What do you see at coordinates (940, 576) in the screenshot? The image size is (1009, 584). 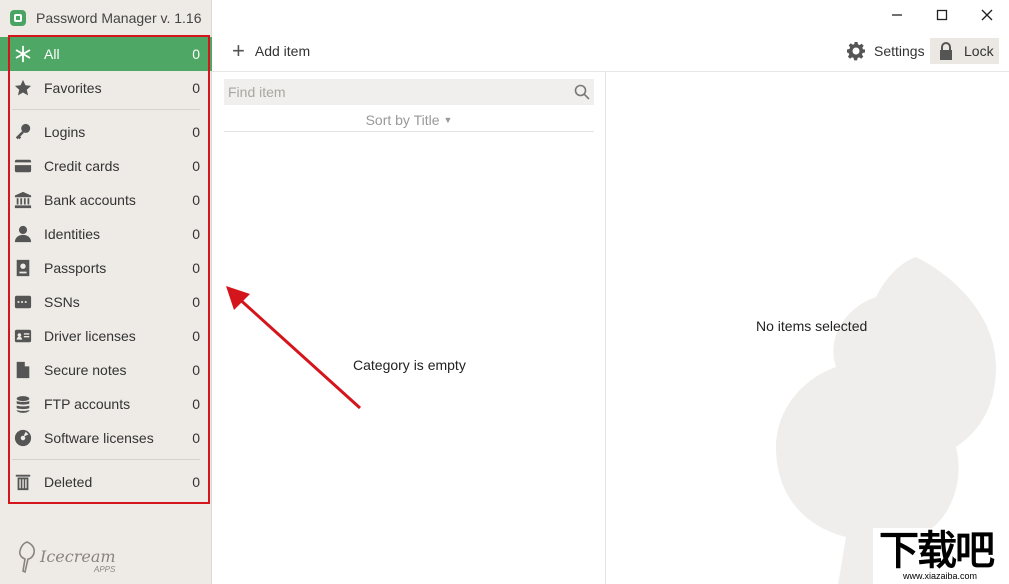 I see `watermark-url: www.xiazaiba.com` at bounding box center [940, 576].